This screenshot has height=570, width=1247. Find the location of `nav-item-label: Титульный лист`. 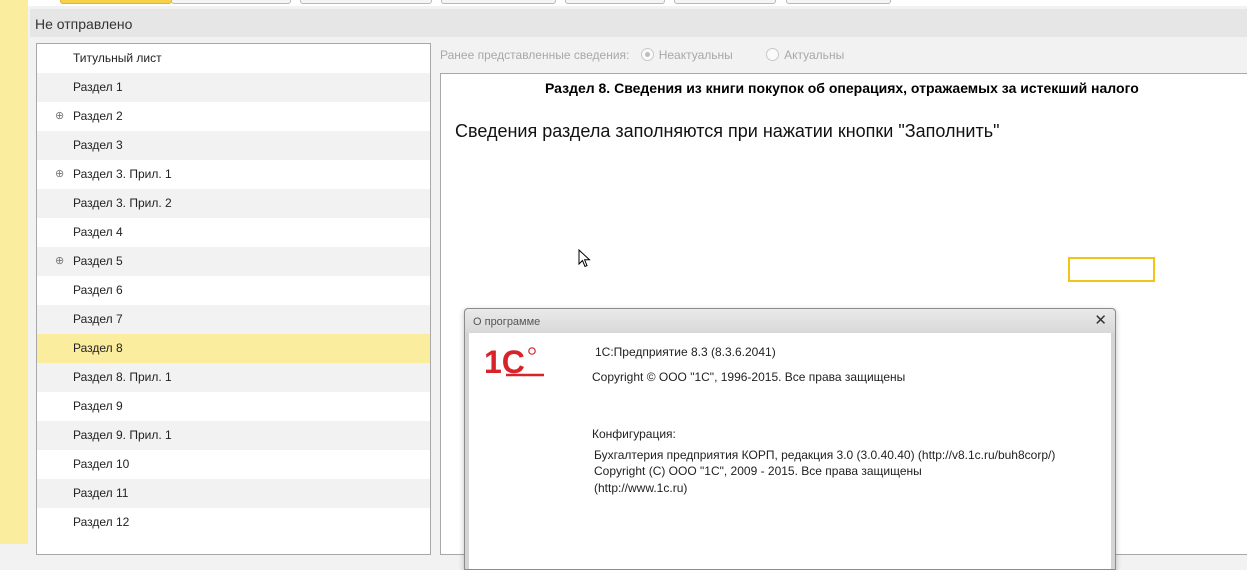

nav-item-label: Титульный лист is located at coordinates (117, 58).